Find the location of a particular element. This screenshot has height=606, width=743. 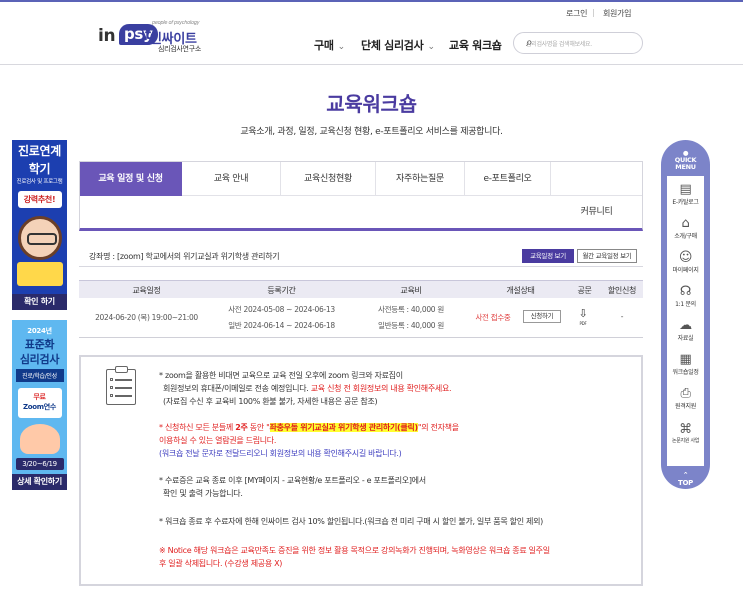

chevron-up-icon: ⌃ is located at coordinates (685, 475).